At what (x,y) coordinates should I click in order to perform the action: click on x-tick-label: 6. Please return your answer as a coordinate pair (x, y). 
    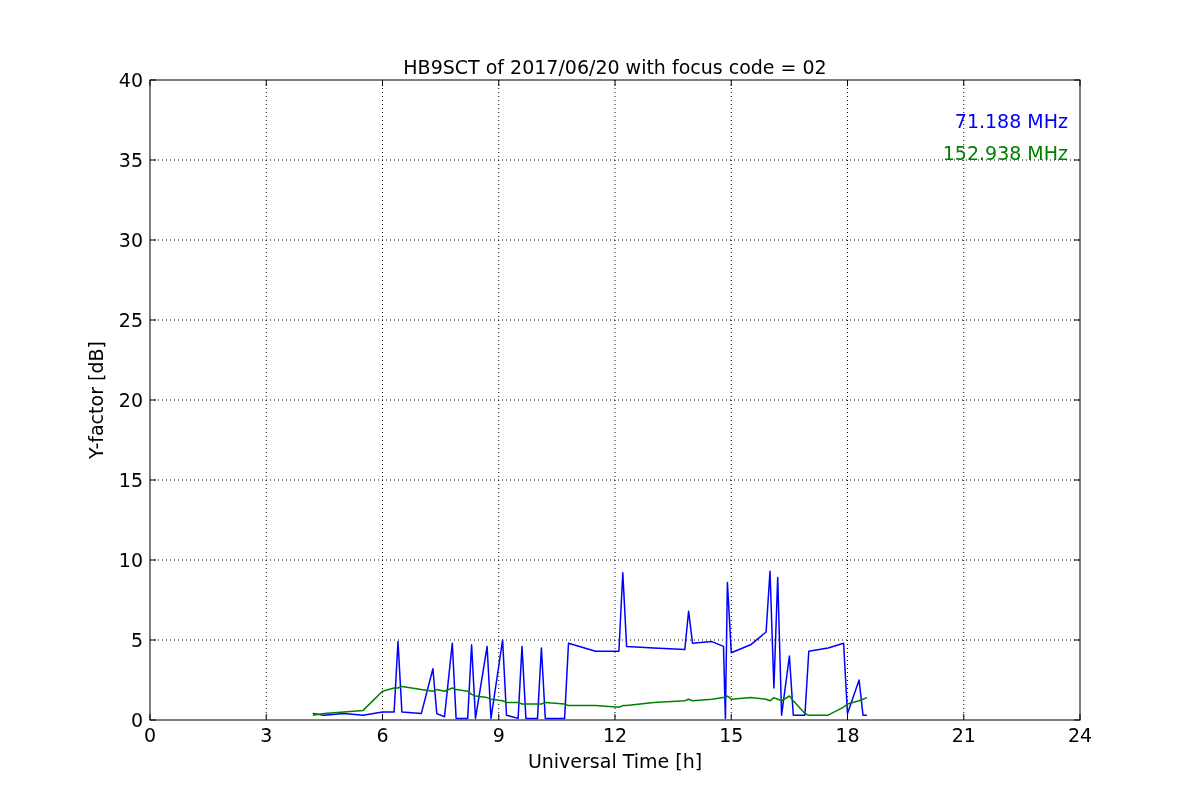
    Looking at the image, I should click on (382, 735).